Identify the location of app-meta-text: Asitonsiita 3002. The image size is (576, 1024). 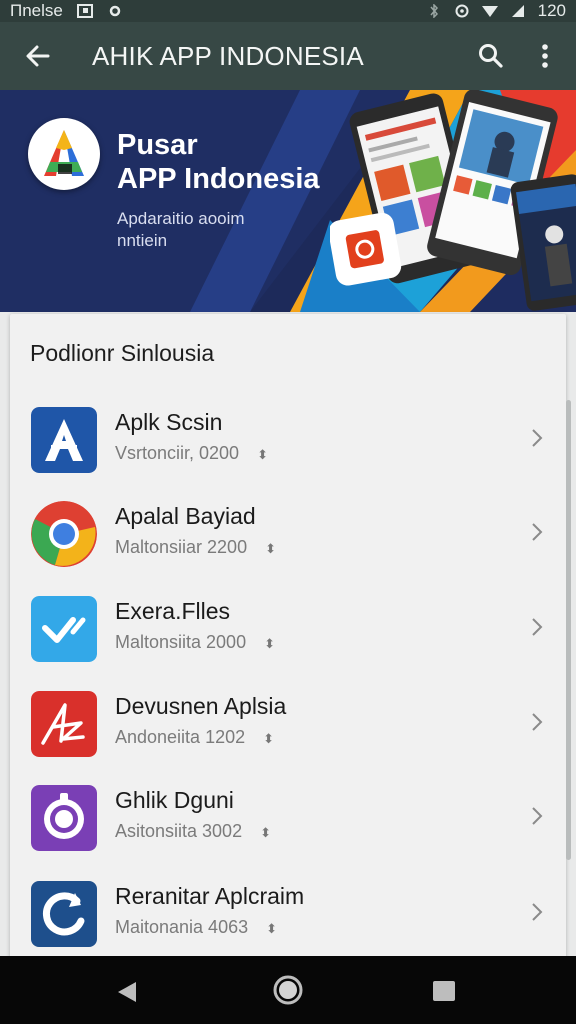
(179, 831).